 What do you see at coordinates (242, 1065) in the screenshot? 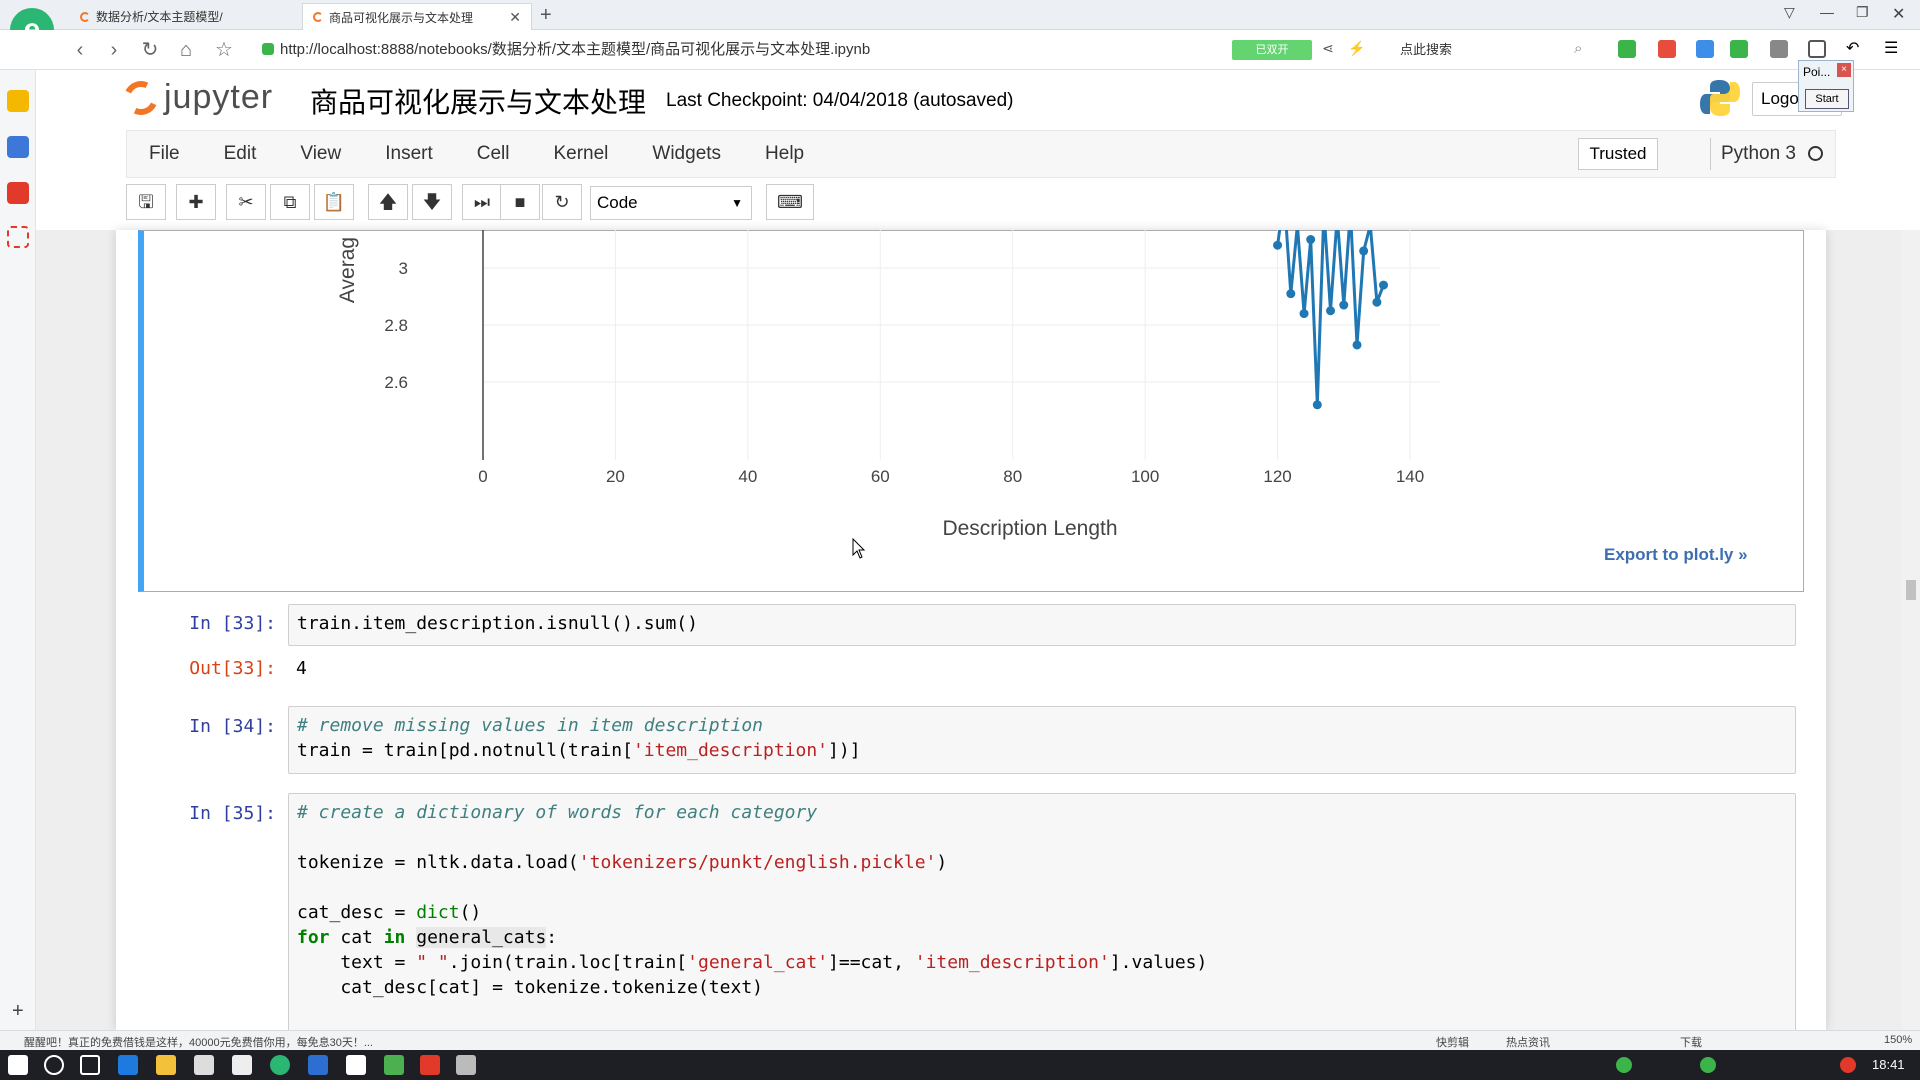
I see `mail-app-icon` at bounding box center [242, 1065].